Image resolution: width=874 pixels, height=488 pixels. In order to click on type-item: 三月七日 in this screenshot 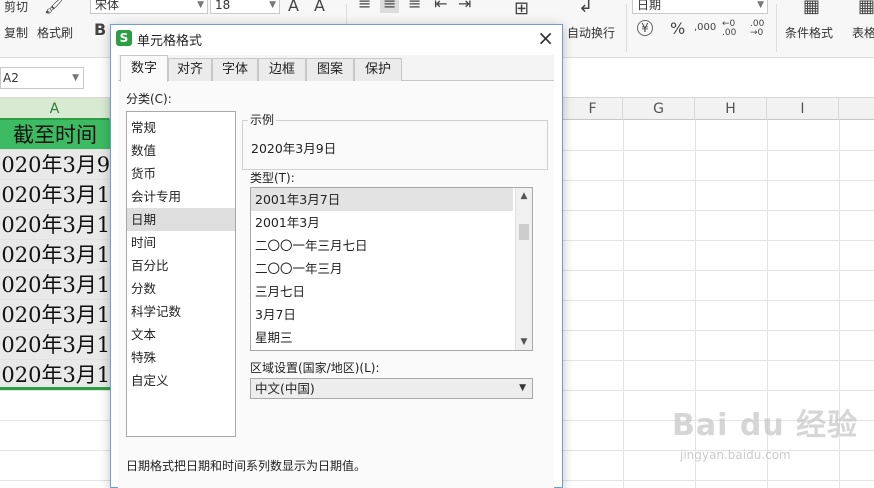, I will do `click(382, 291)`.